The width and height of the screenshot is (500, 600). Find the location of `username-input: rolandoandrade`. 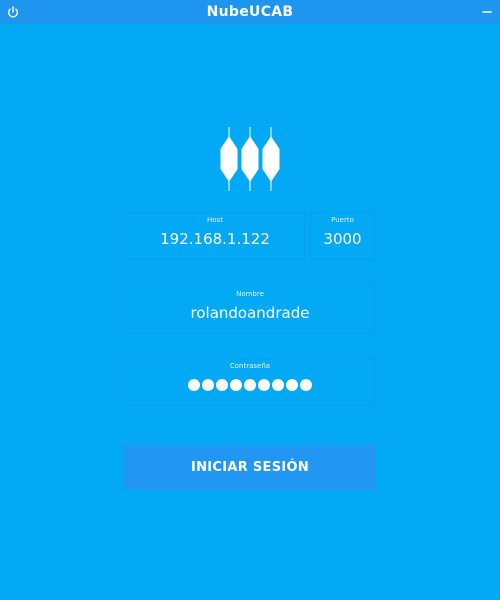

username-input: rolandoandrade is located at coordinates (250, 313).